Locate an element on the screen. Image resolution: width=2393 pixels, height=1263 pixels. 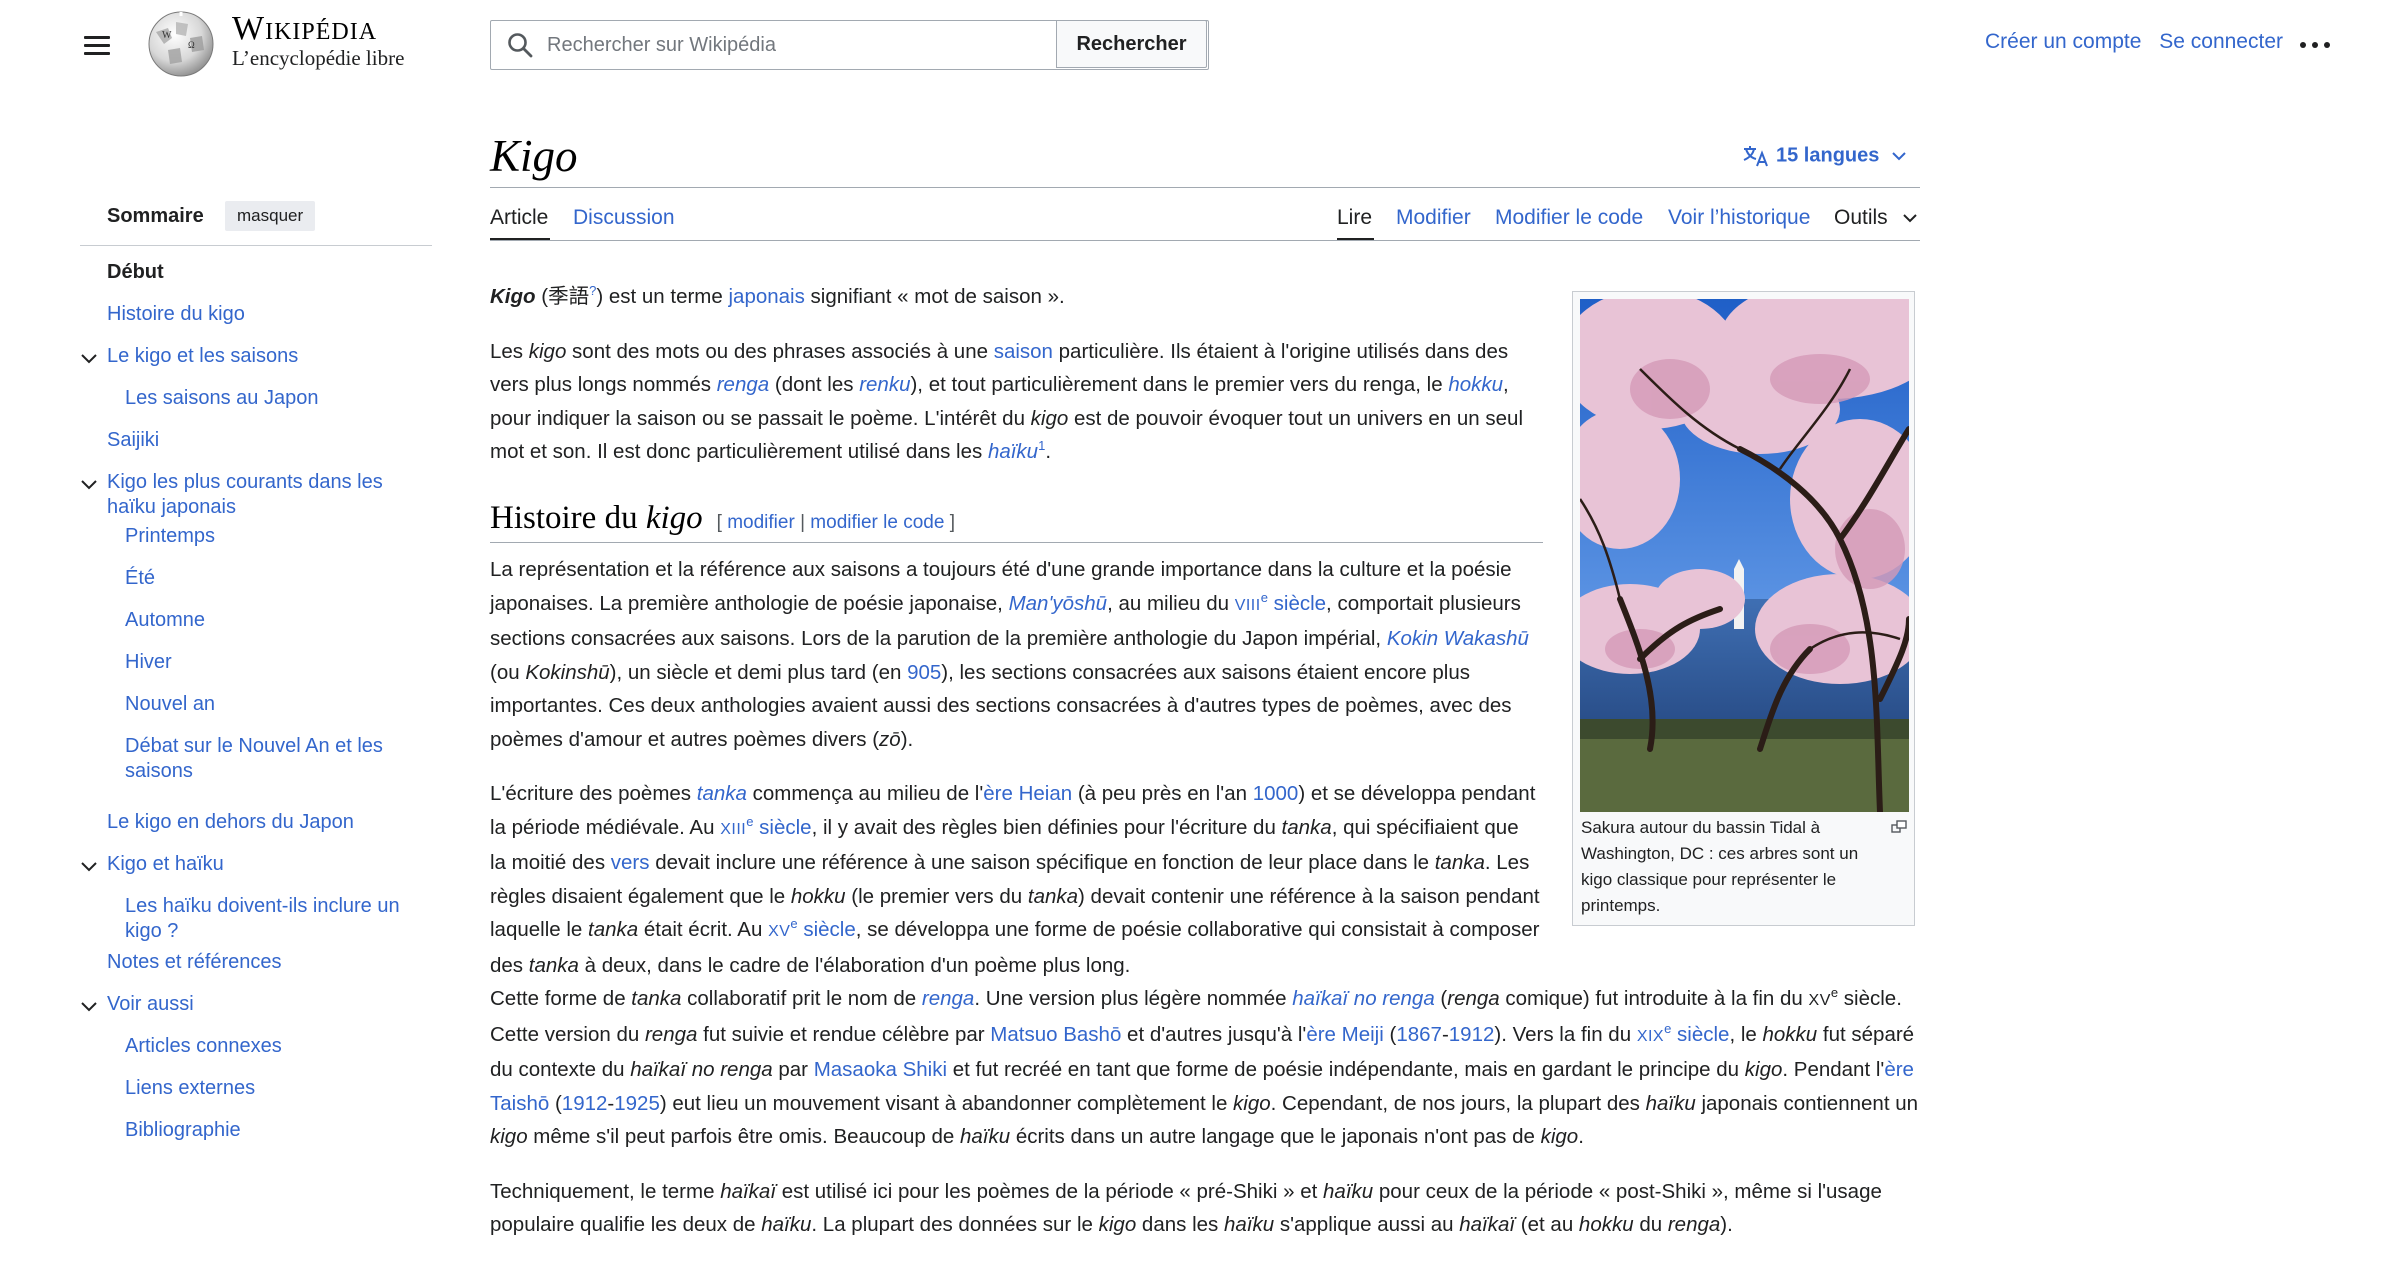
link-matsuo-basho: Matsuo Bashō is located at coordinates (1055, 1034).